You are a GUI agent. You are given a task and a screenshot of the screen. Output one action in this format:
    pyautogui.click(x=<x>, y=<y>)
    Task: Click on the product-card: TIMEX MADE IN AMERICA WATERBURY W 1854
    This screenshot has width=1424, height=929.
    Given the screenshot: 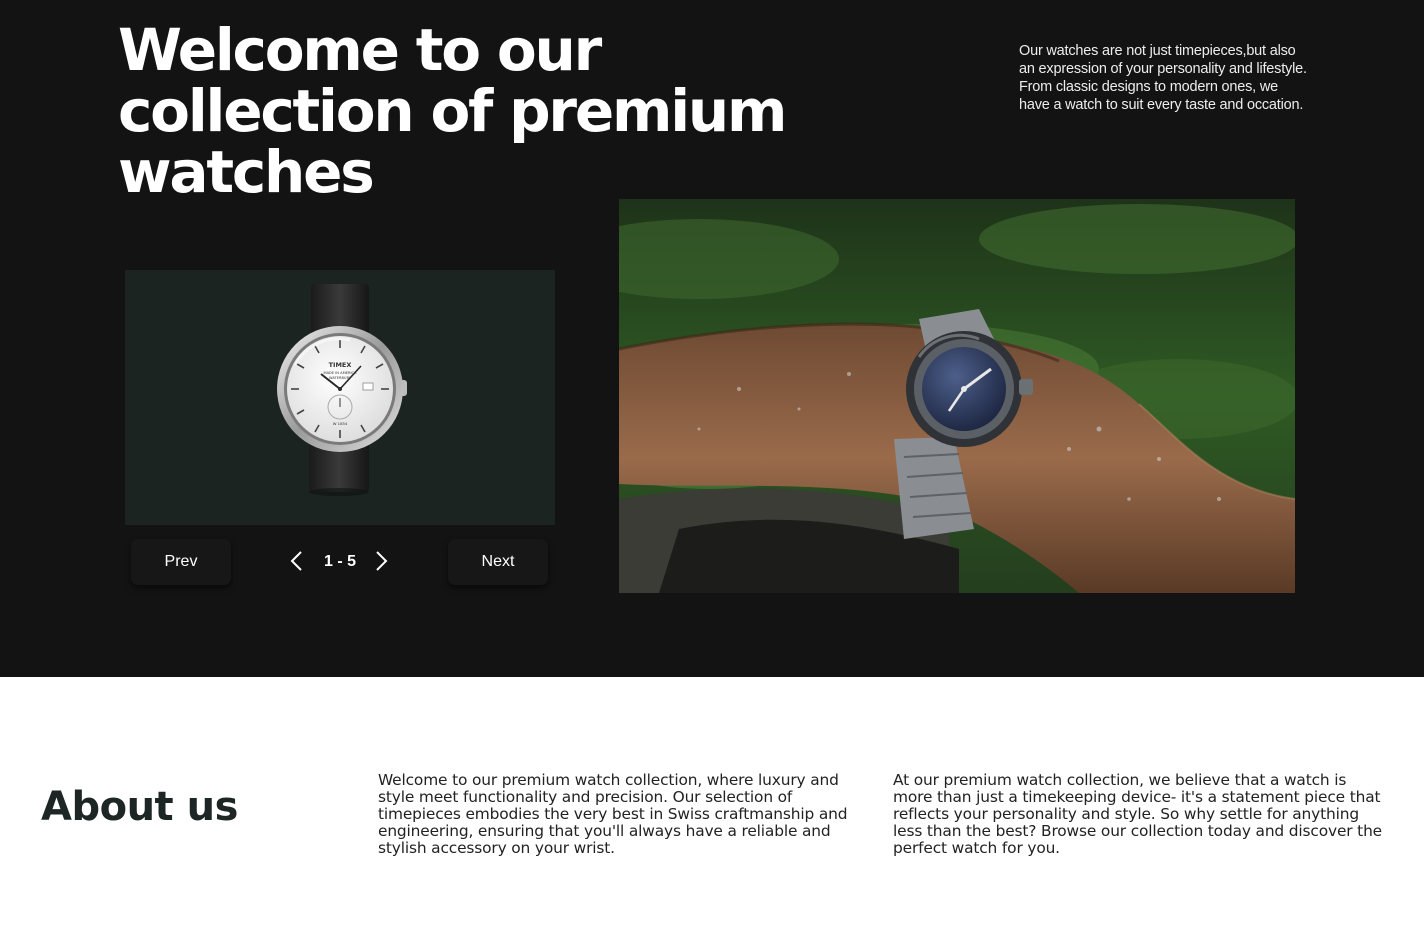 What is the action you would take?
    pyautogui.click(x=340, y=397)
    